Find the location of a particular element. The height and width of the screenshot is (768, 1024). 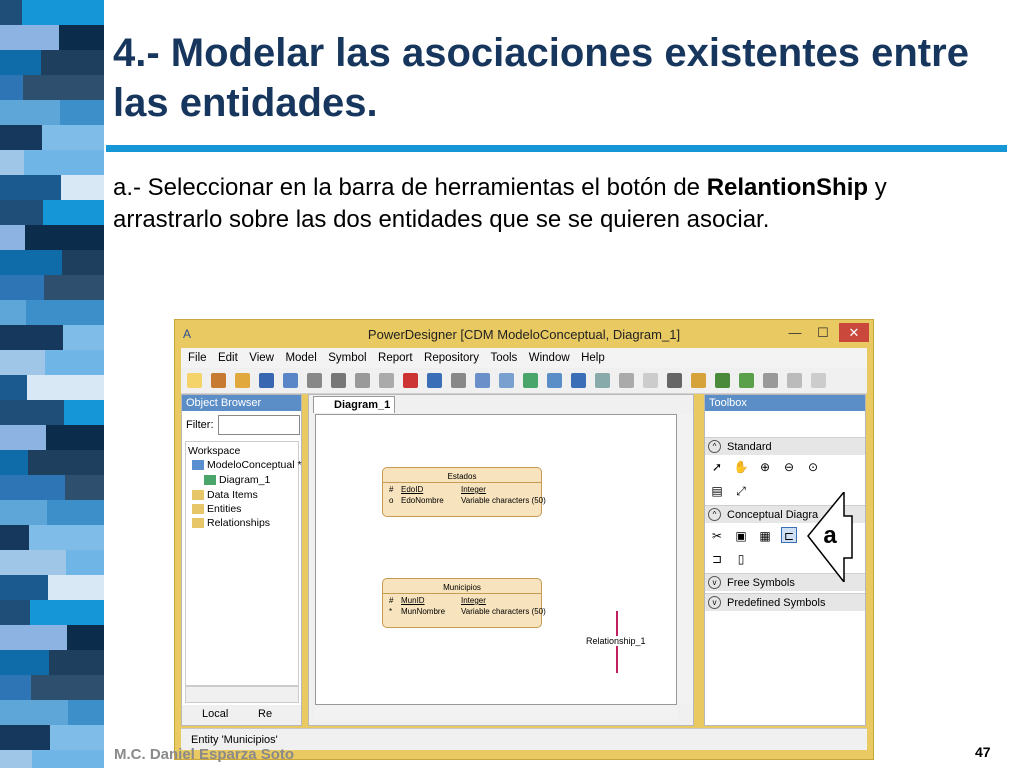

tree-item-entities: Entities is located at coordinates (216, 509).